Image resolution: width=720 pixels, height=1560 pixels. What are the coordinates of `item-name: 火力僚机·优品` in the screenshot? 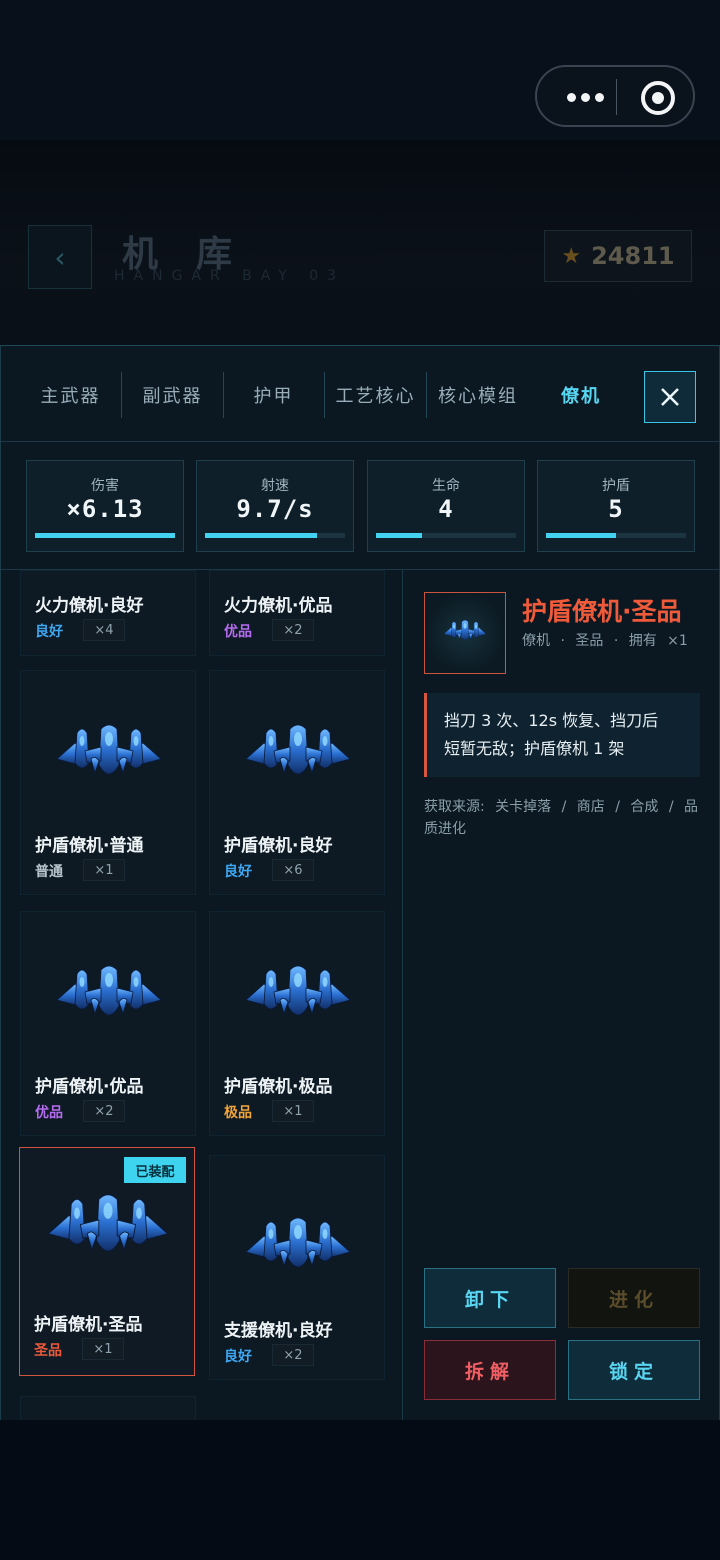 It's located at (278, 606).